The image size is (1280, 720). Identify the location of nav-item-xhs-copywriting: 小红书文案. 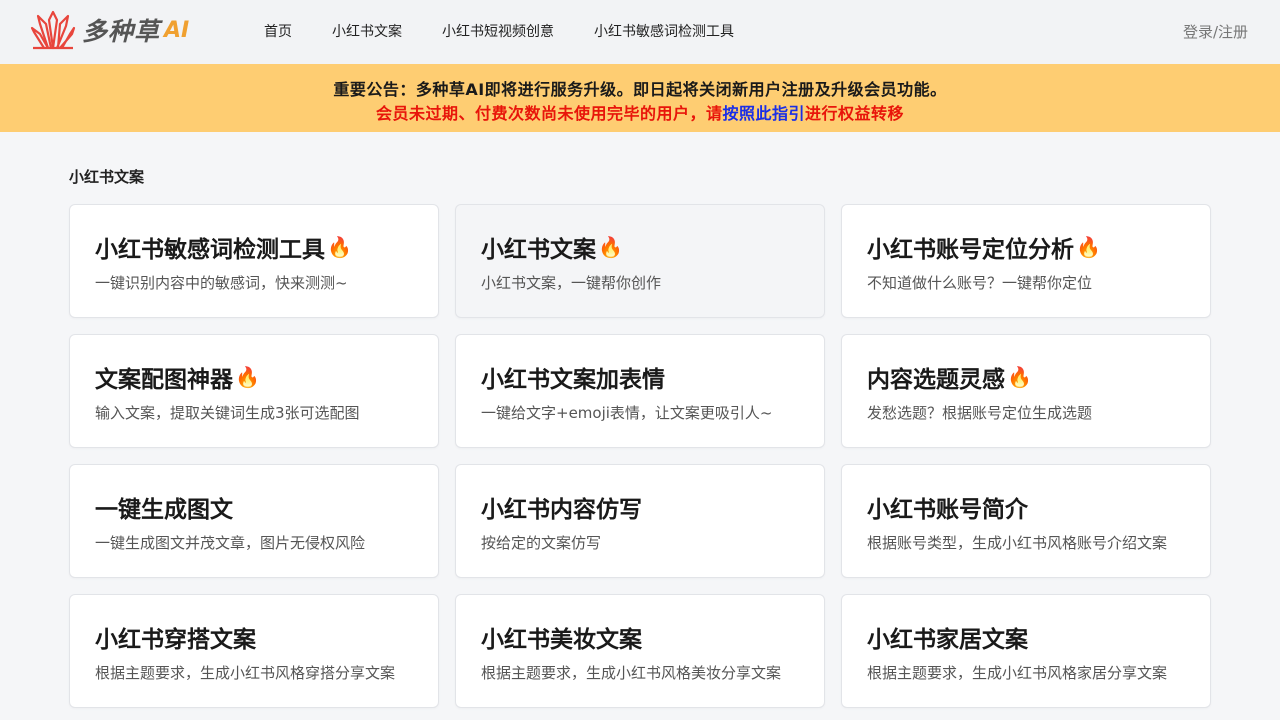
(367, 32).